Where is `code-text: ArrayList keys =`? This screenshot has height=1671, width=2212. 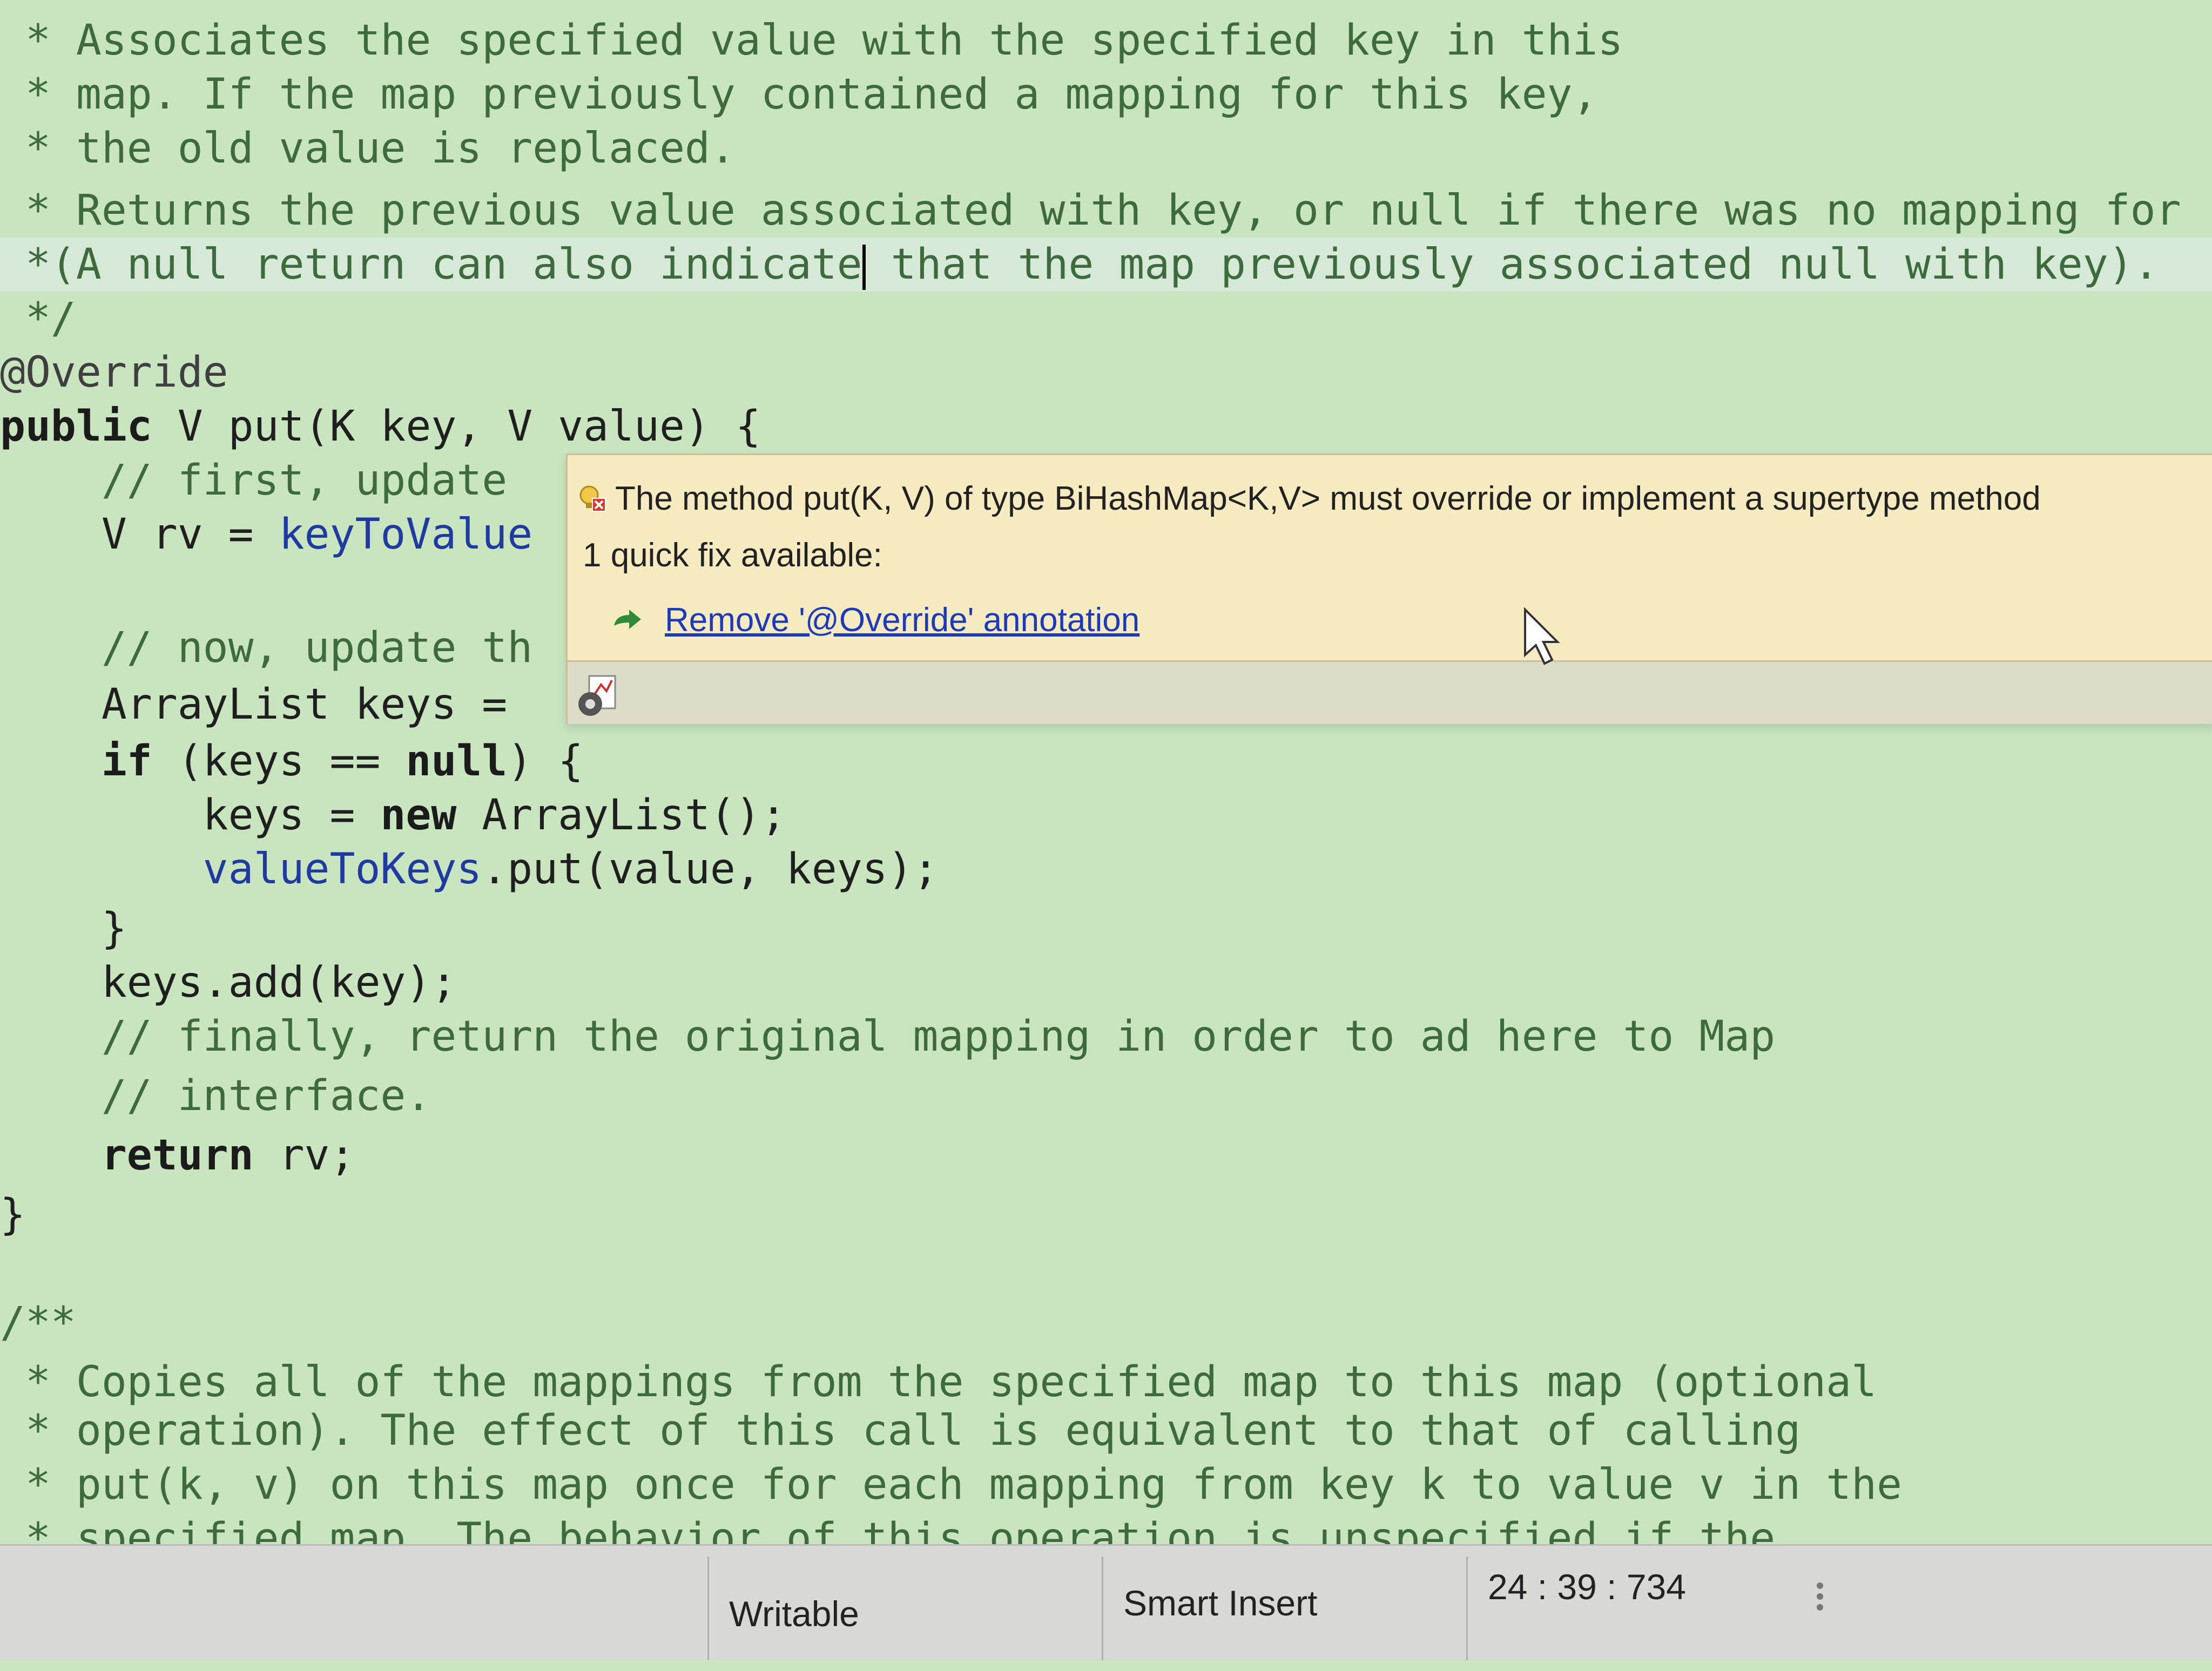
code-text: ArrayList keys = is located at coordinates (266, 704).